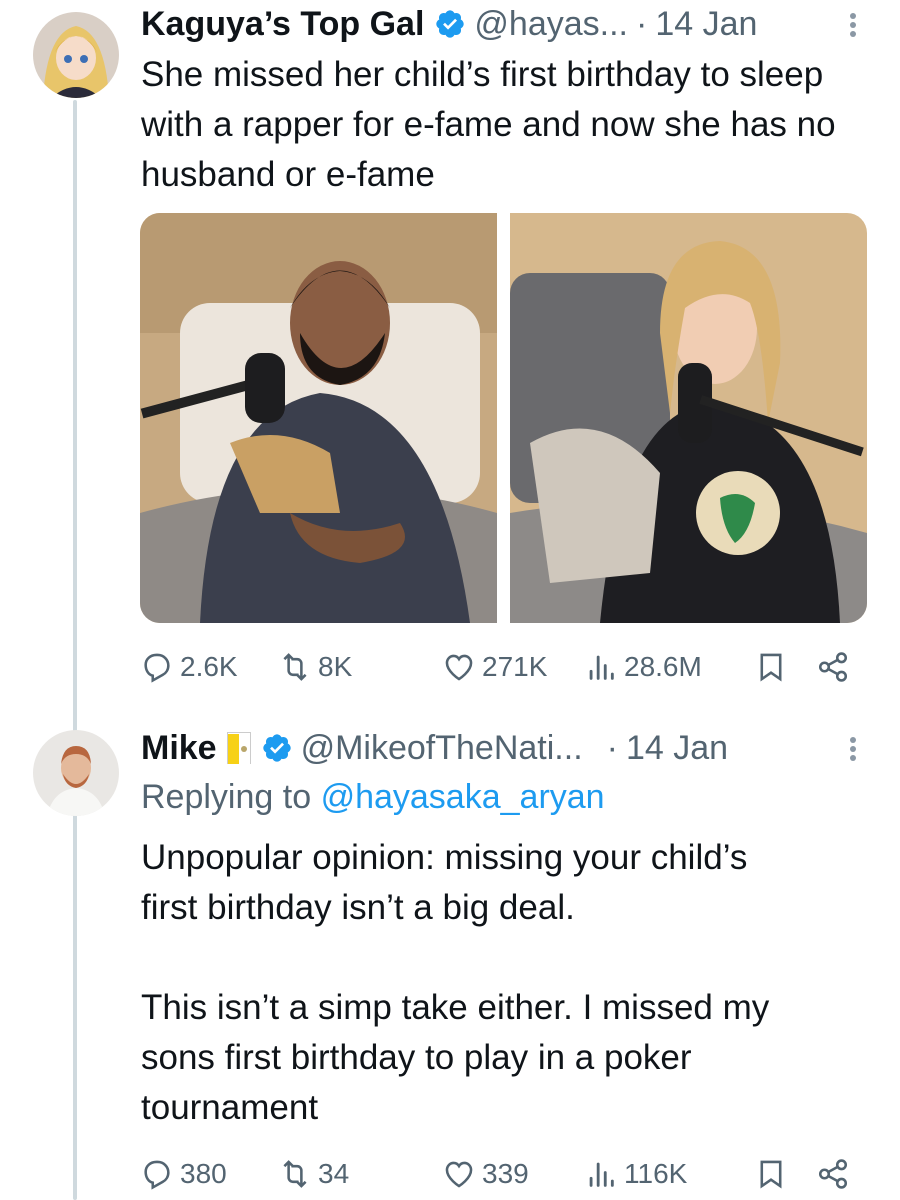  What do you see at coordinates (226, 797) in the screenshot?
I see `replying-prefix: Replying to` at bounding box center [226, 797].